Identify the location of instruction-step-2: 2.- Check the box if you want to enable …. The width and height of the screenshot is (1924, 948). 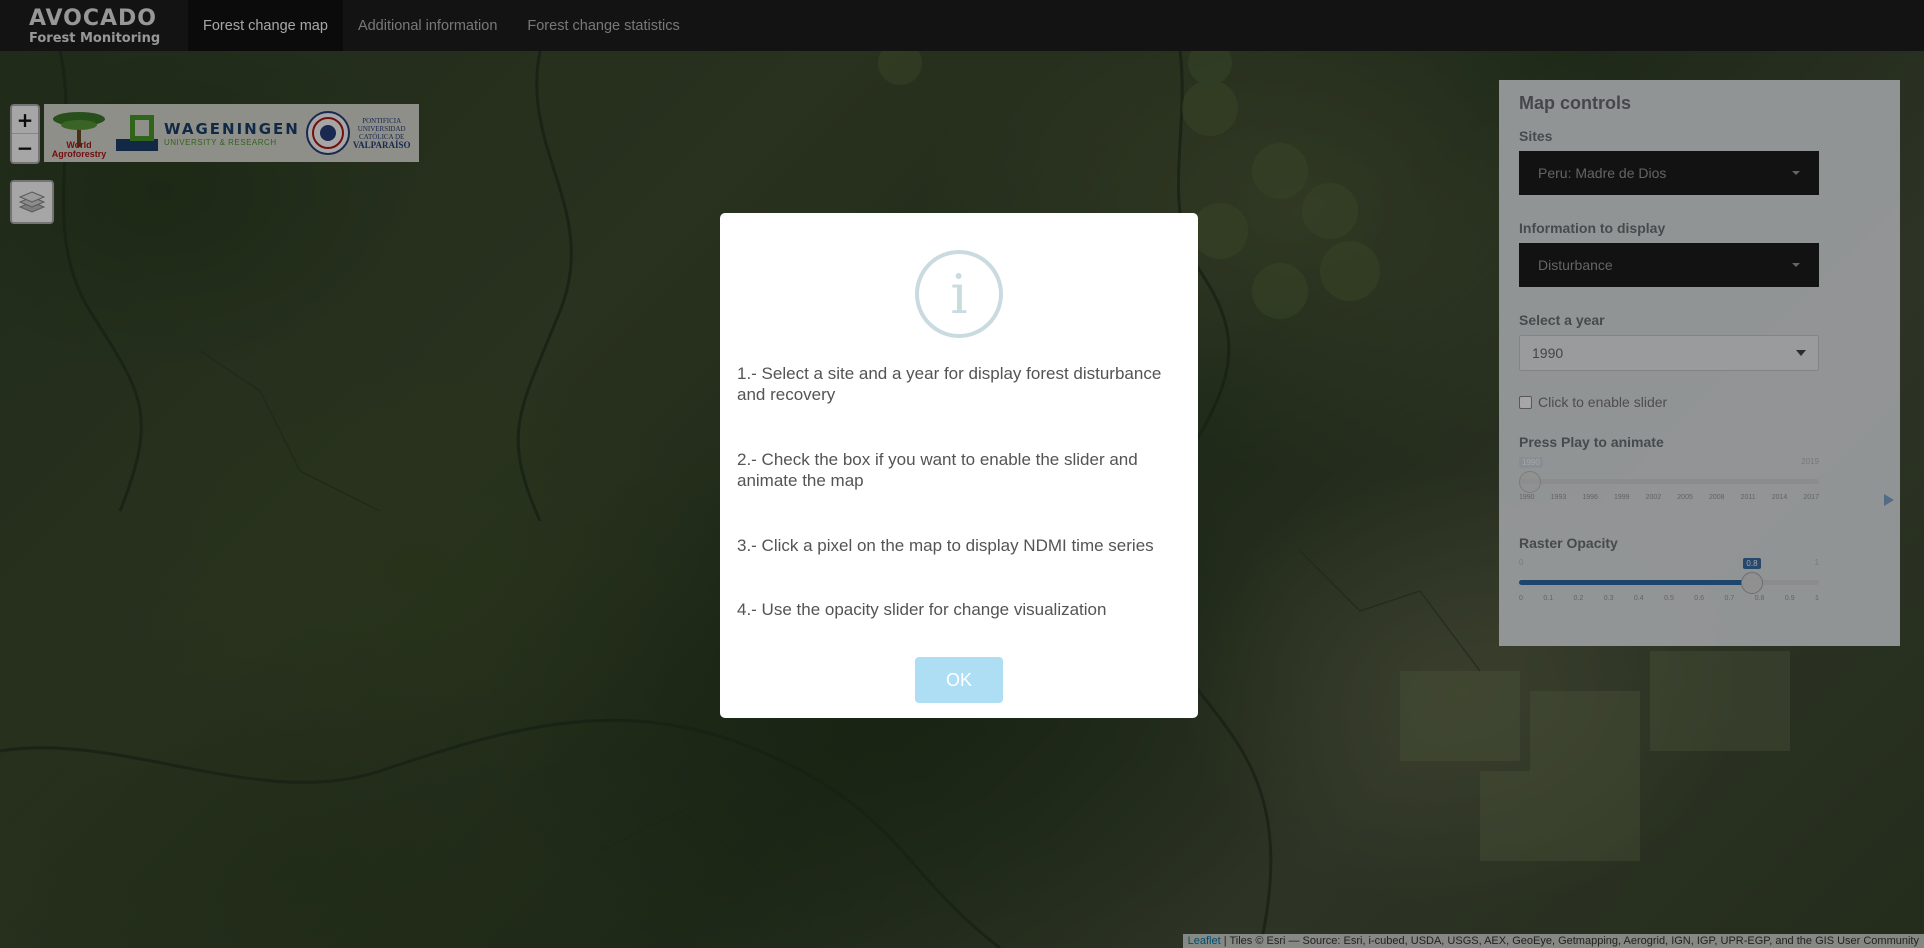
(937, 470).